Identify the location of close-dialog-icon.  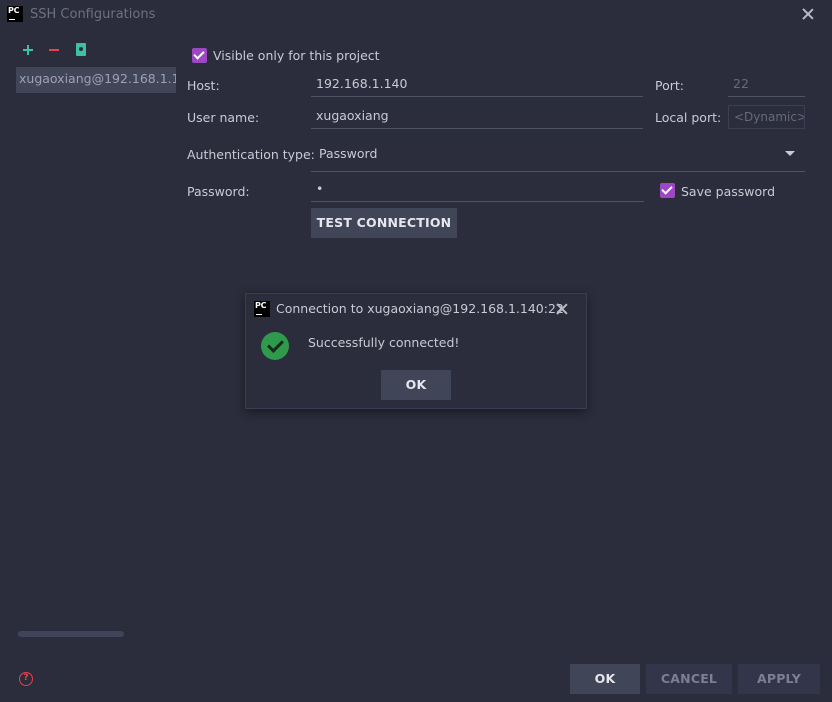
(562, 309).